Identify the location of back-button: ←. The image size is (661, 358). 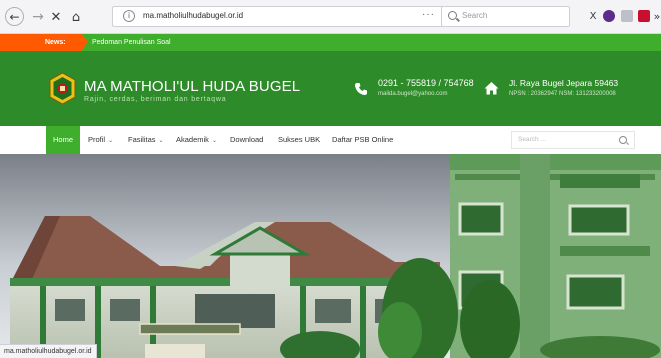
(14, 16).